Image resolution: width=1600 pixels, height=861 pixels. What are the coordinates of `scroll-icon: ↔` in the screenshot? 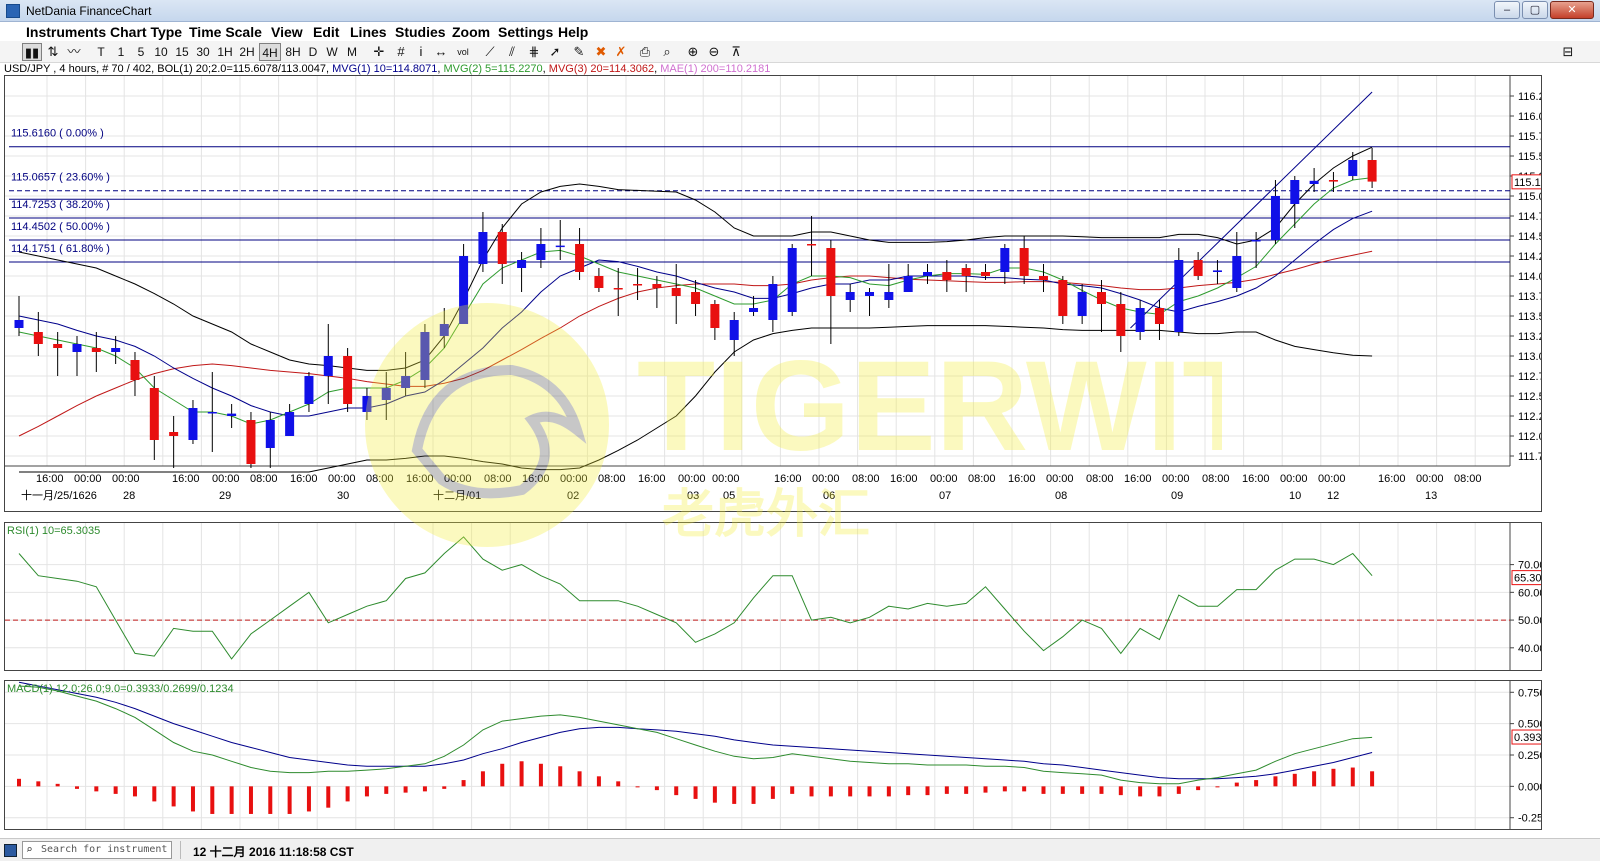 It's located at (441, 52).